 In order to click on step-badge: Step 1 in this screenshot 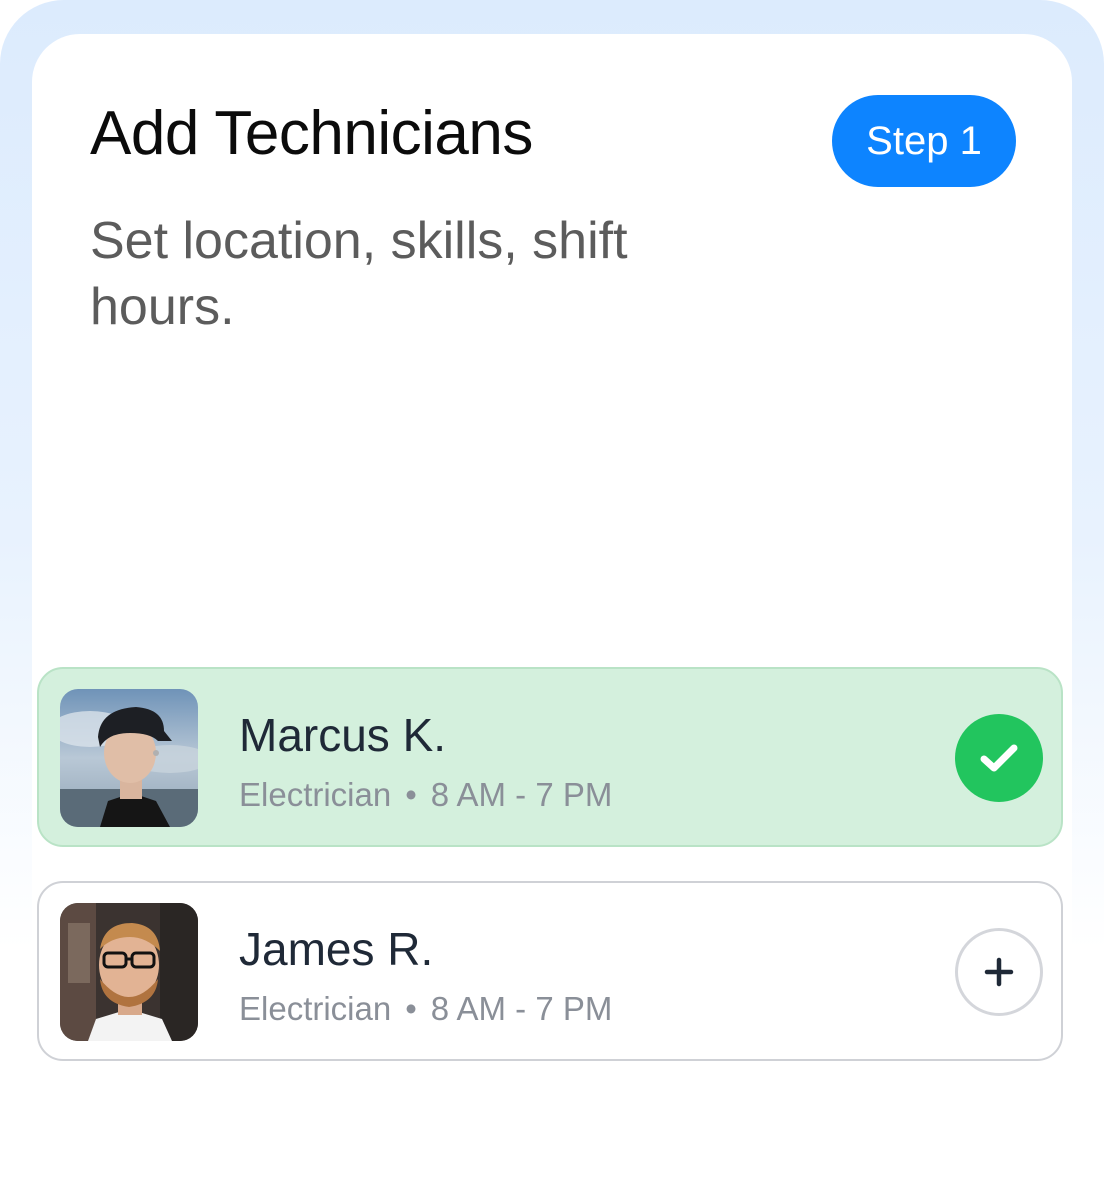, I will do `click(924, 141)`.